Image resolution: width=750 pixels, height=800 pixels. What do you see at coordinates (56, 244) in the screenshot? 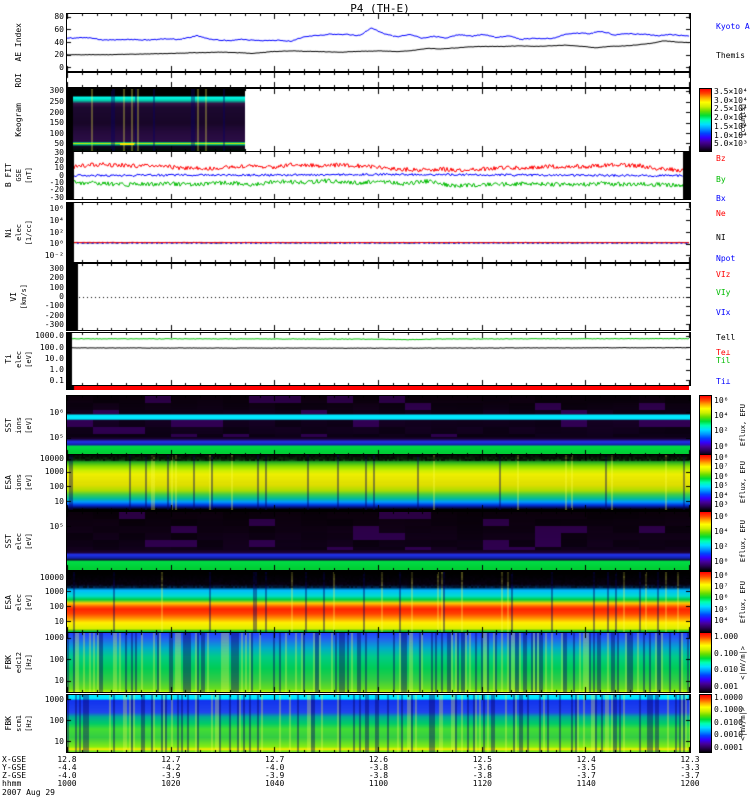
I see `density-panel-ytick-label: 10⁰` at bounding box center [56, 244].